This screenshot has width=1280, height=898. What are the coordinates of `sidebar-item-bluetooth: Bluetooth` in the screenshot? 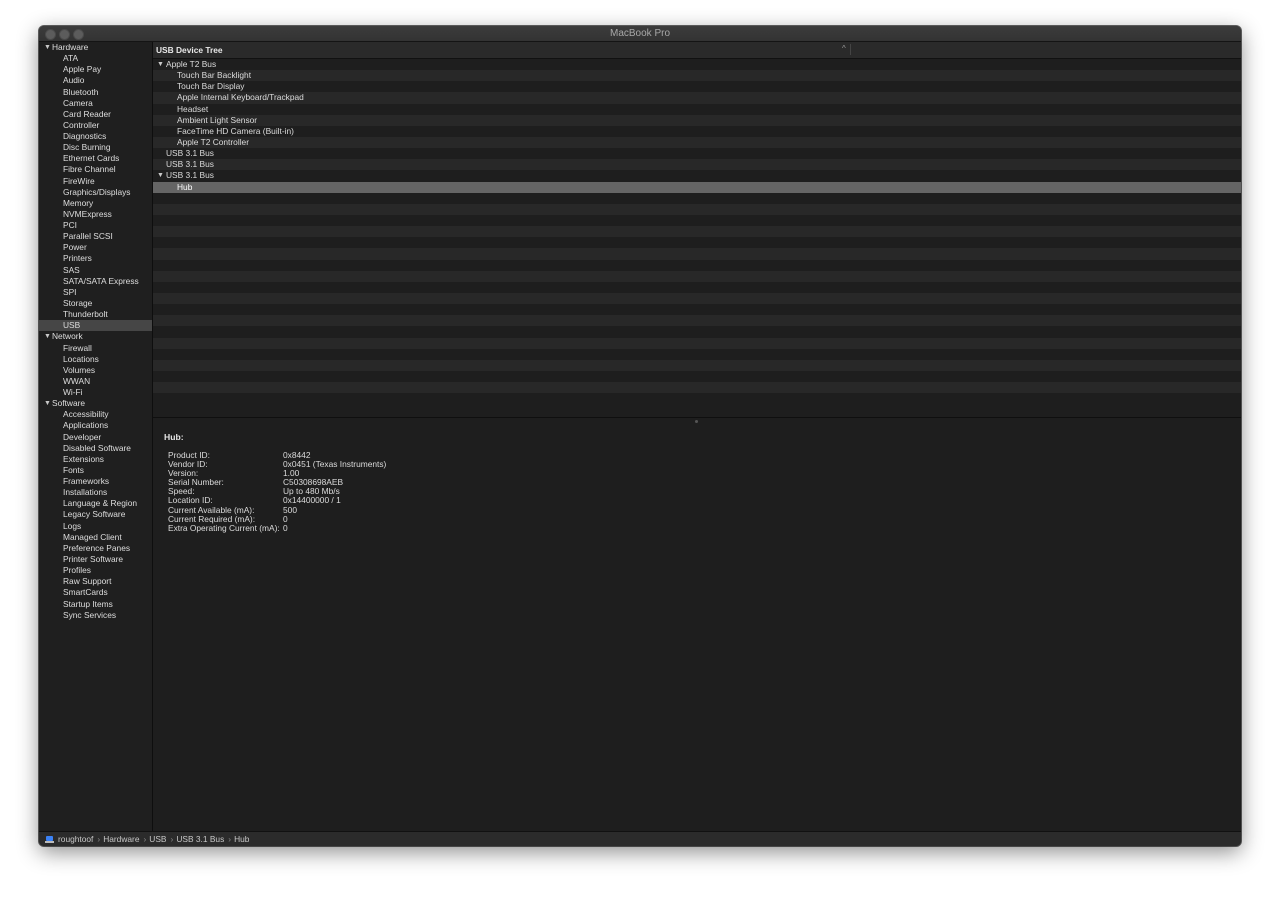 It's located at (95, 92).